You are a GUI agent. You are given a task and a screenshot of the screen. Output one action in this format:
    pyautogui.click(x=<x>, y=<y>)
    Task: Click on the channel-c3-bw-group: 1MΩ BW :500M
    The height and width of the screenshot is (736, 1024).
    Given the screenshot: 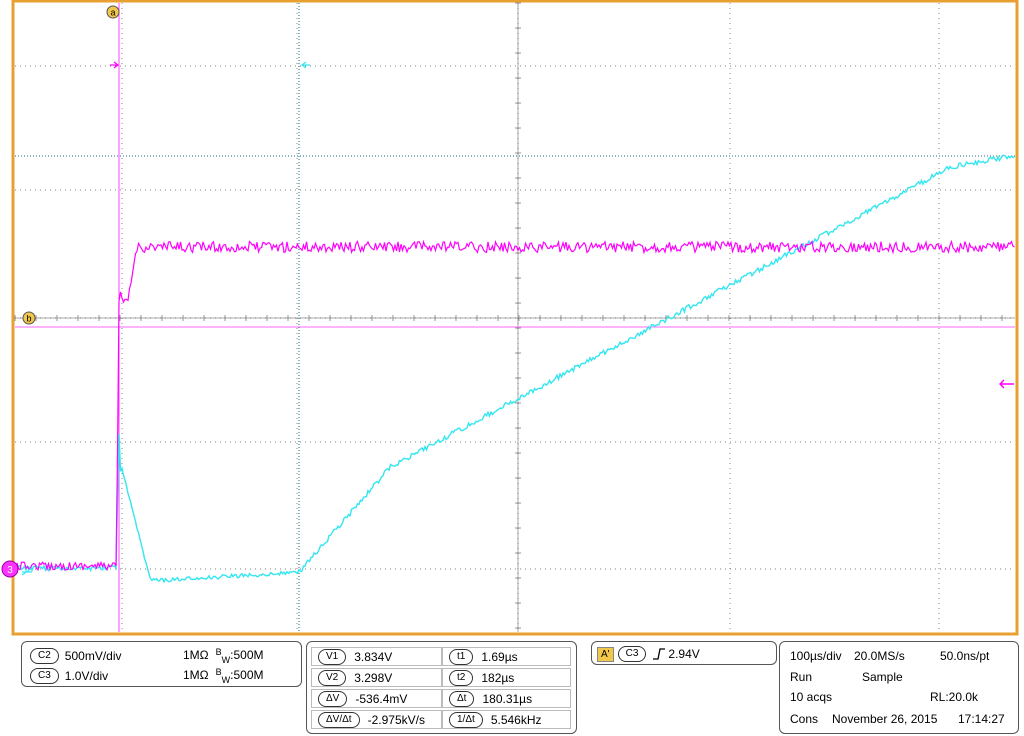 What is the action you would take?
    pyautogui.click(x=223, y=676)
    